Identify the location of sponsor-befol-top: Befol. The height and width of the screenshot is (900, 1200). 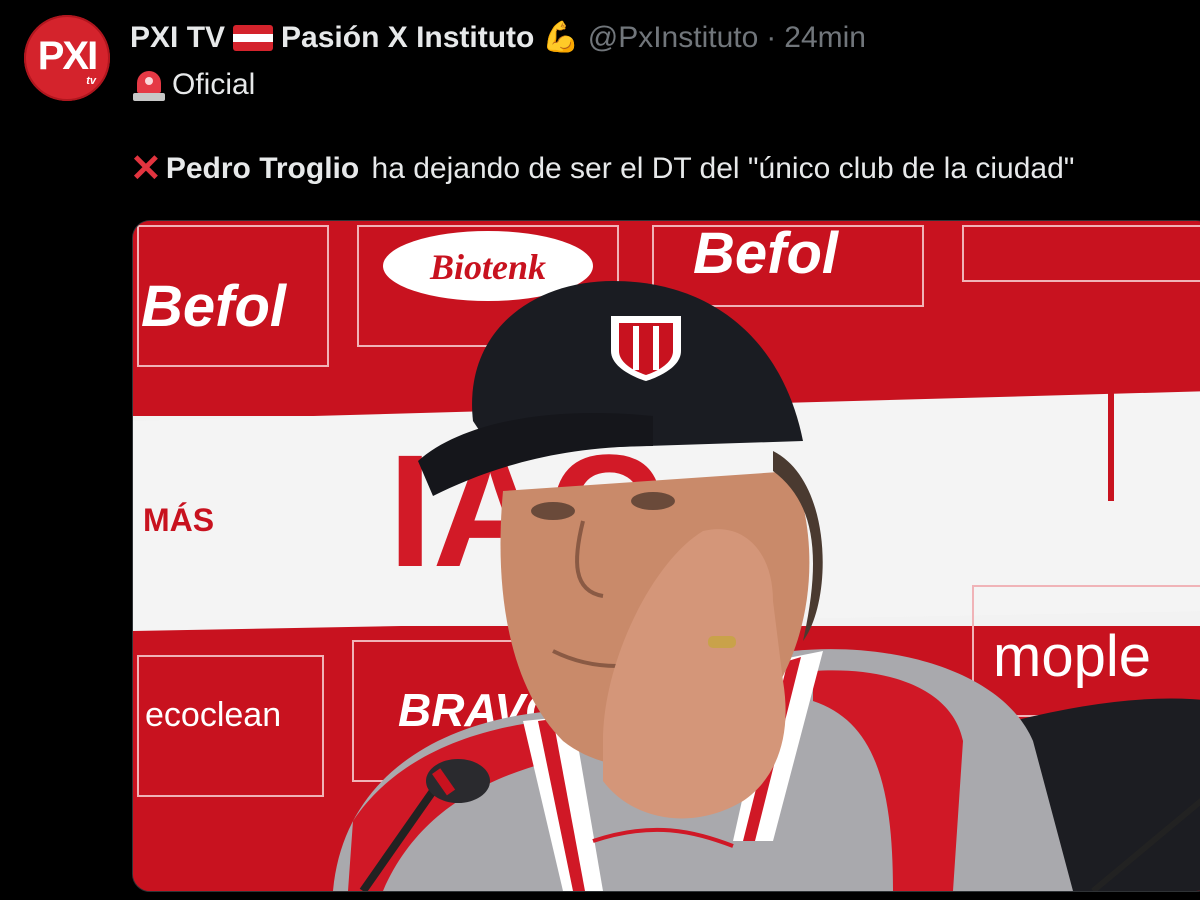
(766, 253).